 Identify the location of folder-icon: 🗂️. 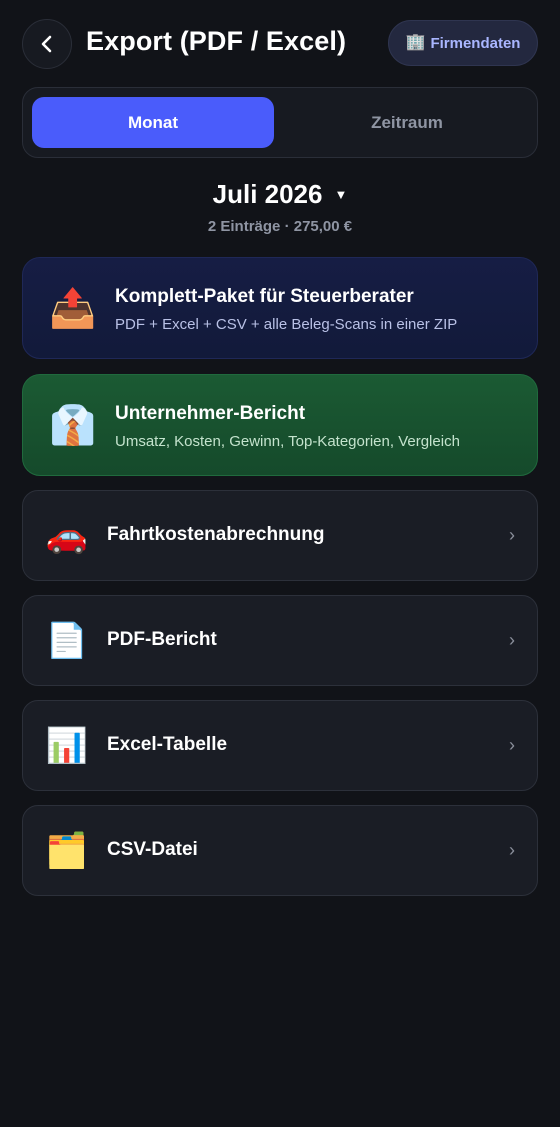
(67, 851).